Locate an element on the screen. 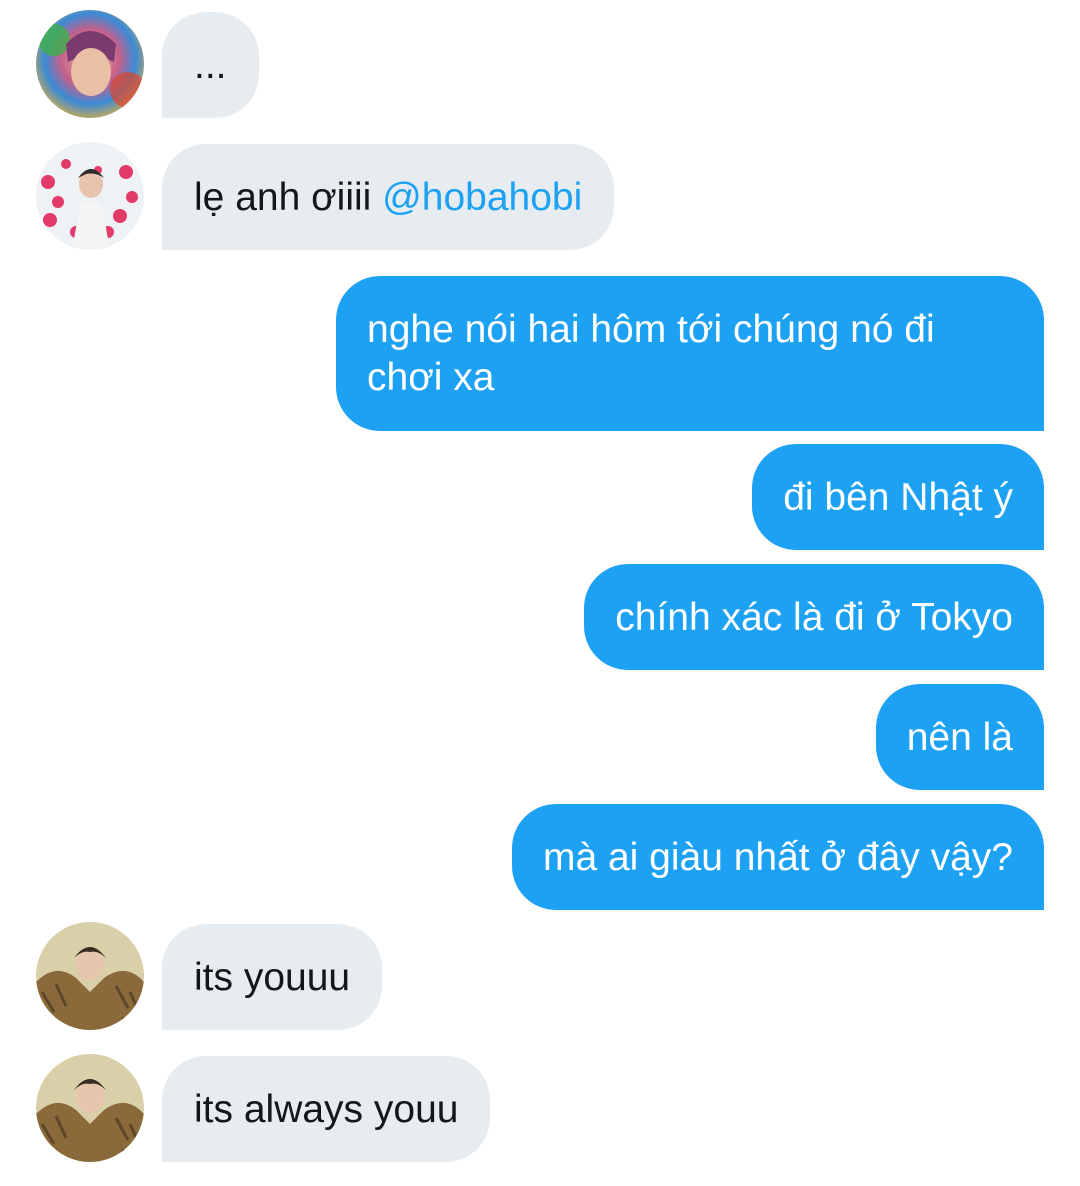 The width and height of the screenshot is (1080, 1186). message-bubble: nghe nói hai hôm tới chúng nó đi chơi xa is located at coordinates (690, 353).